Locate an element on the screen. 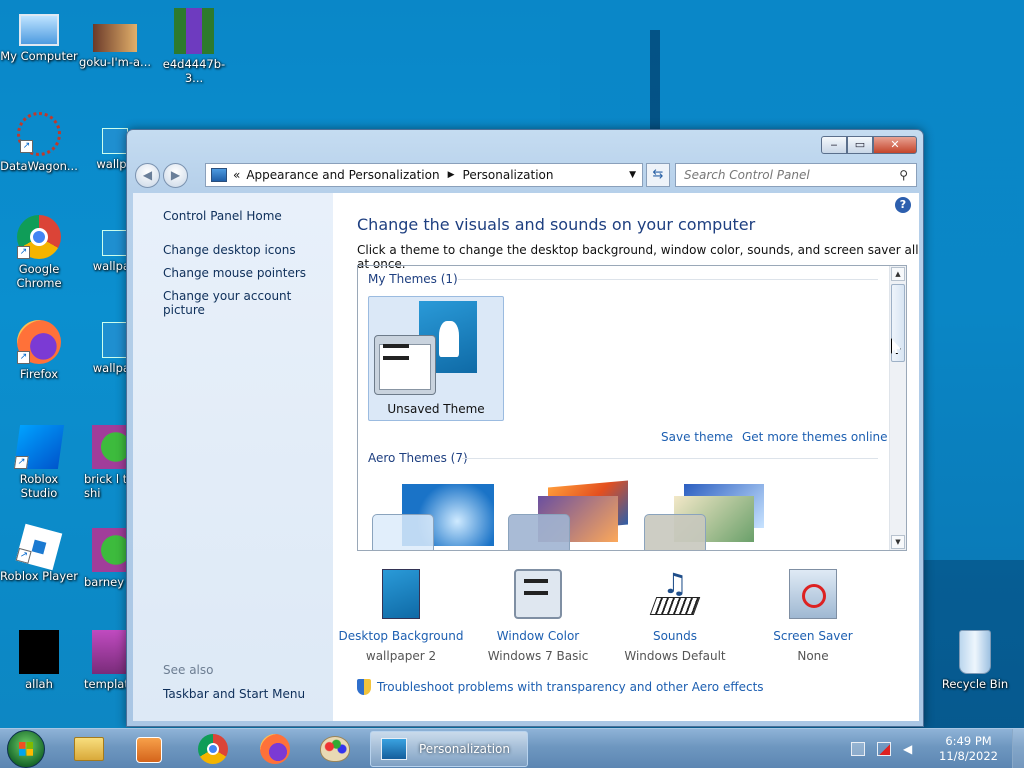  shortcut-arrow-icon is located at coordinates (26, 146).